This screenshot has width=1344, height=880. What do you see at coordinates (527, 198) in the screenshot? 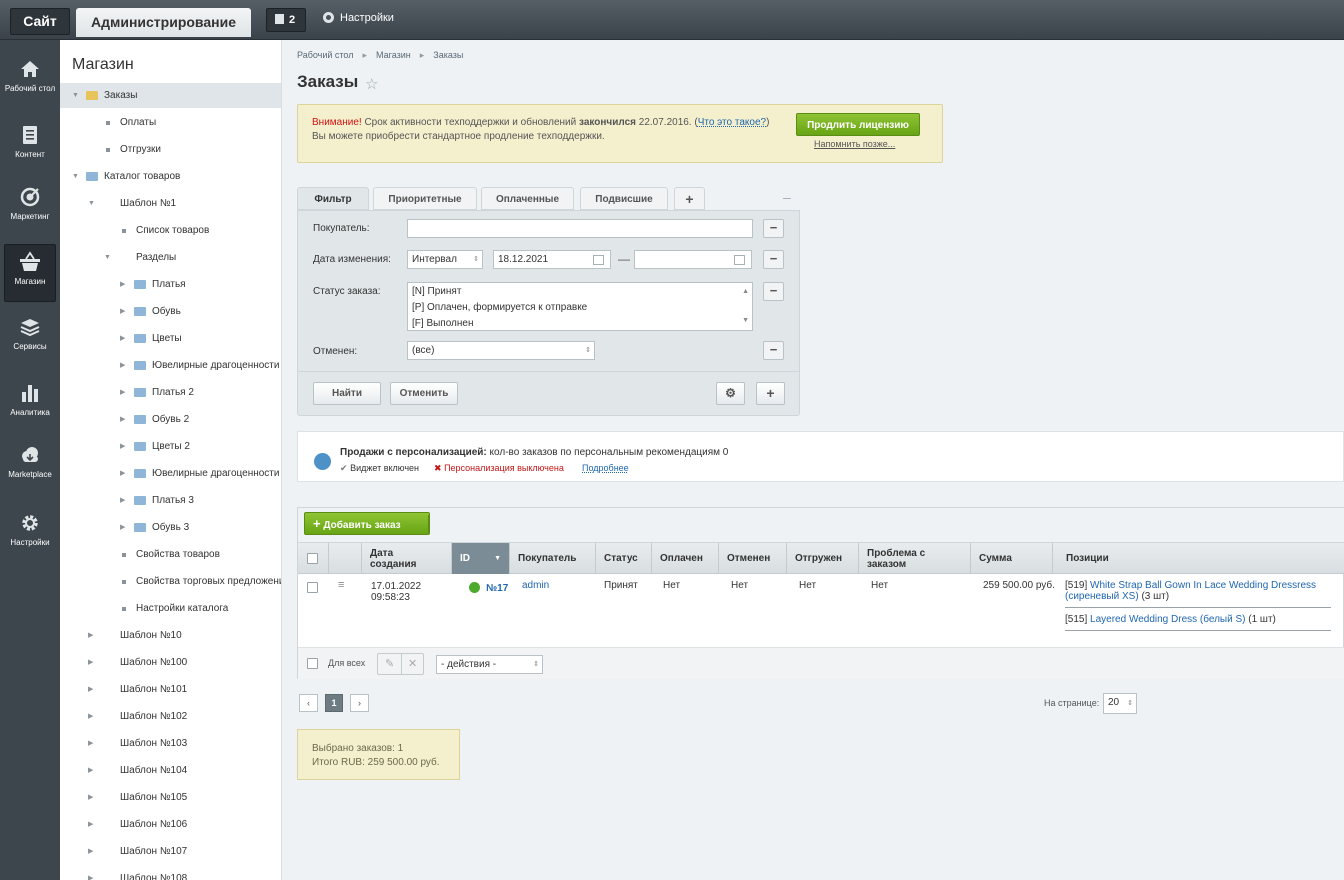
I see `tab-paid: Оплаченные` at bounding box center [527, 198].